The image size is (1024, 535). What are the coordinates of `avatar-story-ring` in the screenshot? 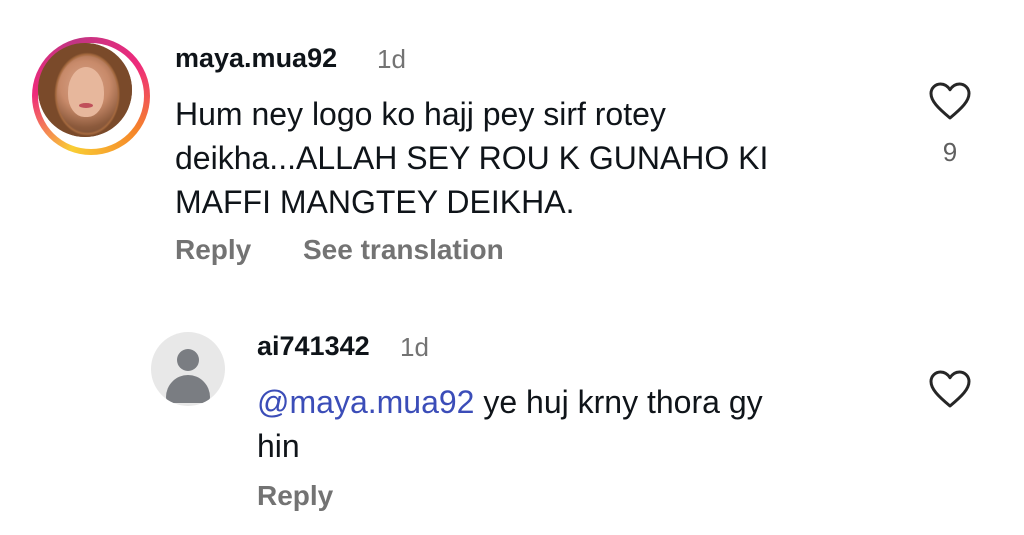 It's located at (91, 96).